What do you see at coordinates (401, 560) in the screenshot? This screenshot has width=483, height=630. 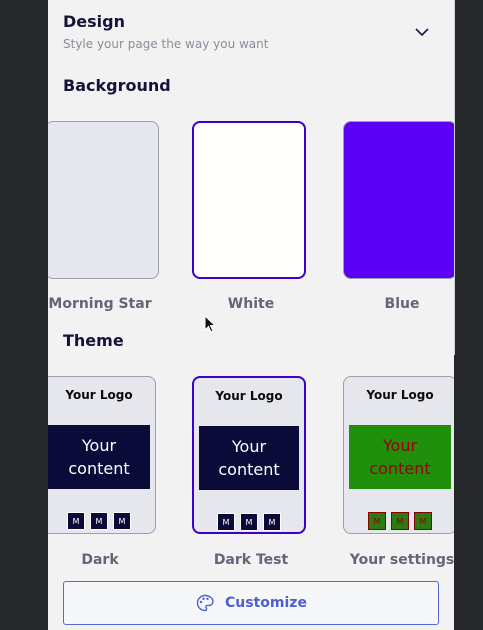 I see `theme-label-your-settings: Your settings` at bounding box center [401, 560].